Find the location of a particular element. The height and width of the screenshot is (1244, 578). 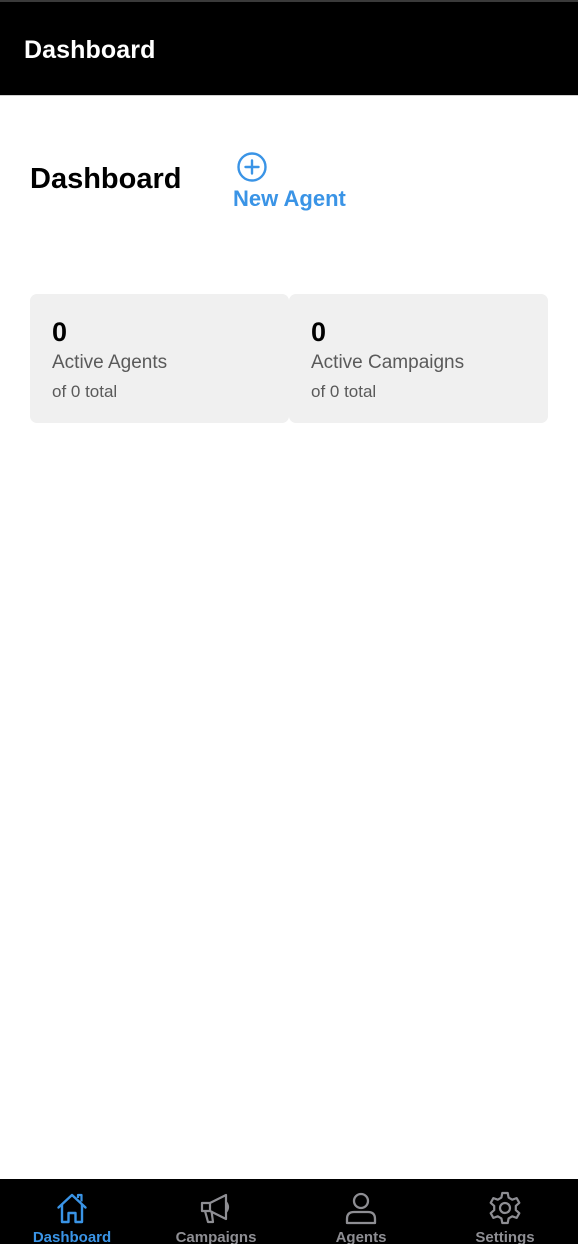

tab-agents-label: Agents is located at coordinates (361, 1236).